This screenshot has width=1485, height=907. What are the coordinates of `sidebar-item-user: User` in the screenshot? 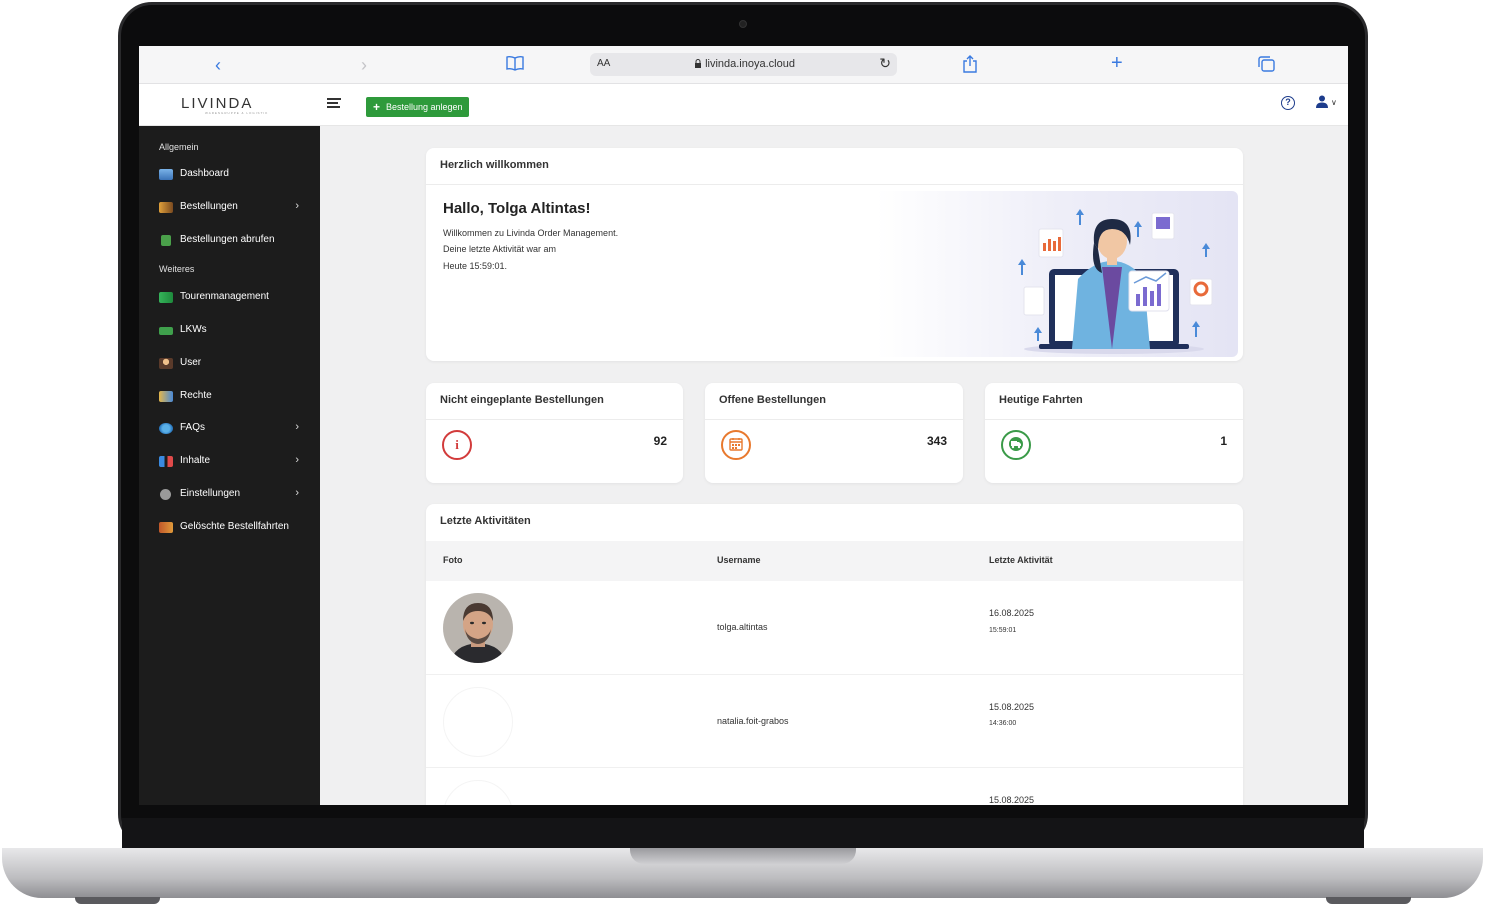 It's located at (234, 365).